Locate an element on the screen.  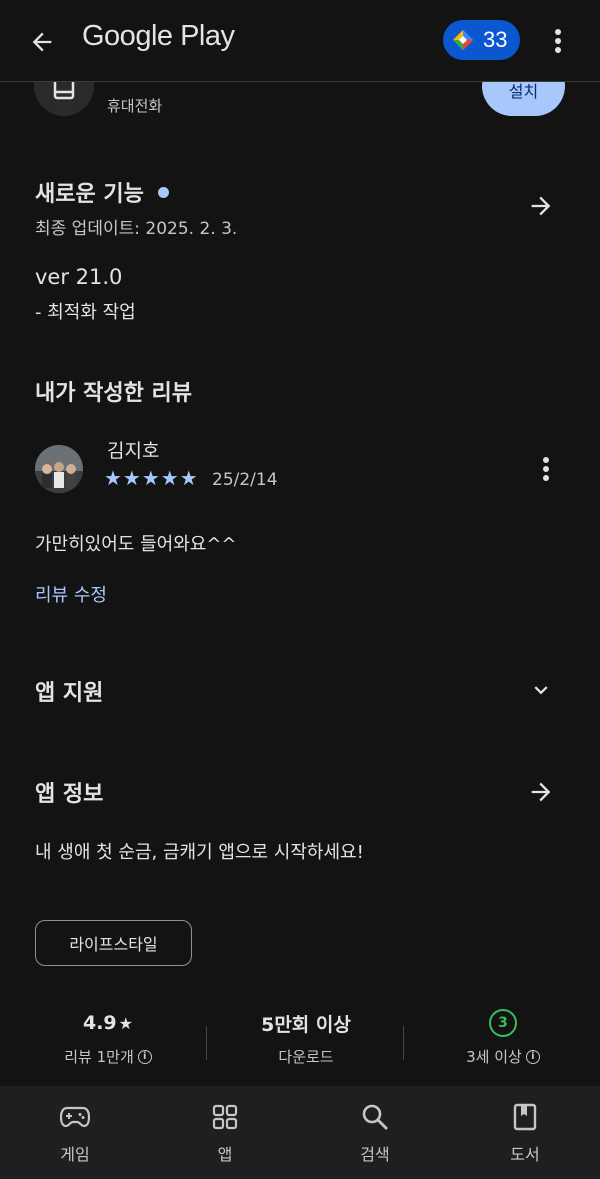
nav-games-label: 게임 is located at coordinates (75, 1154).